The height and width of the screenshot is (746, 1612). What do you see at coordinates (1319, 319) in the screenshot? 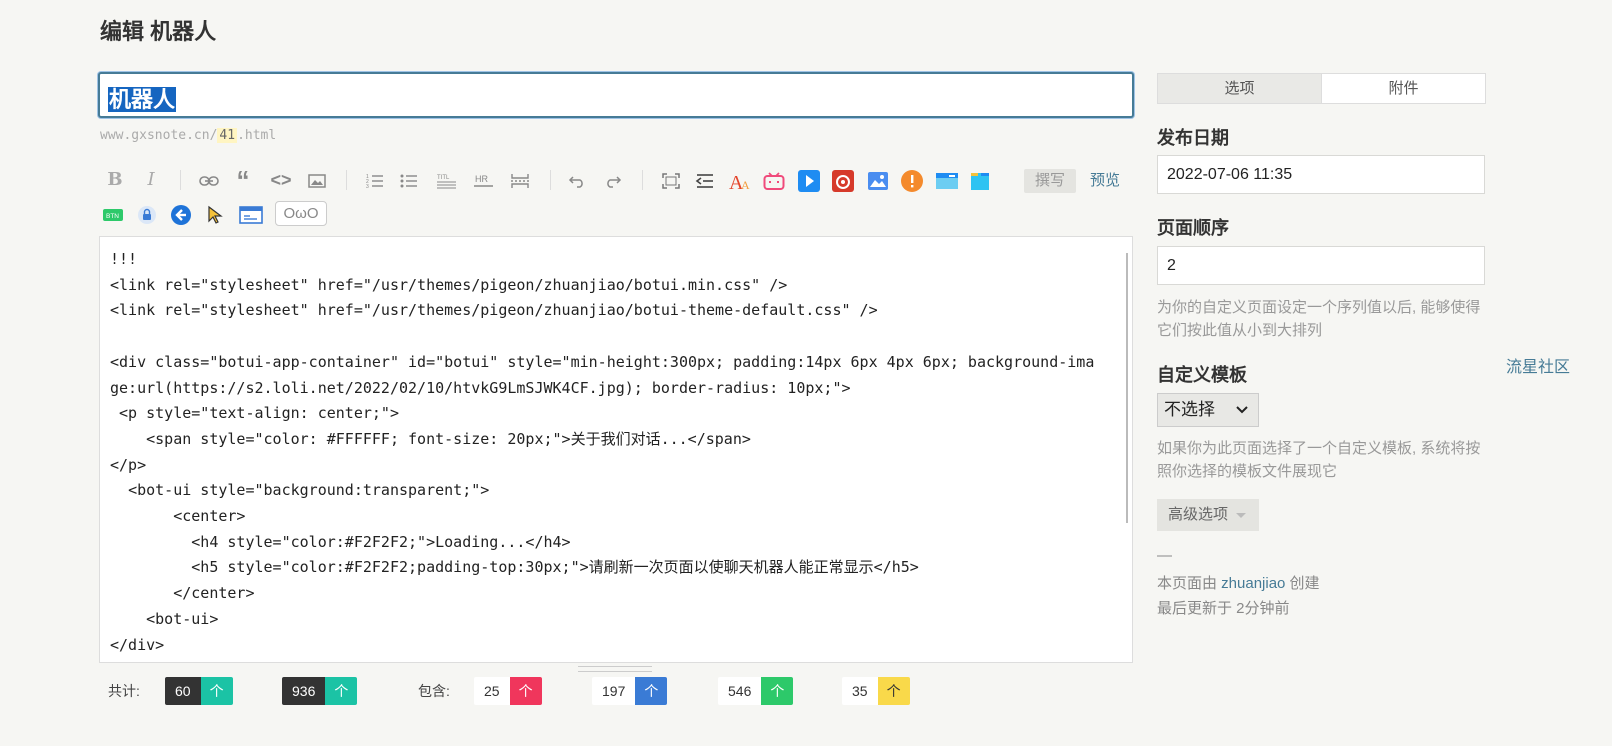
I see `page-order-description: 为你的自定义页面设定一个序列值以后, 能够使得它们按此值从小到大排列` at bounding box center [1319, 319].